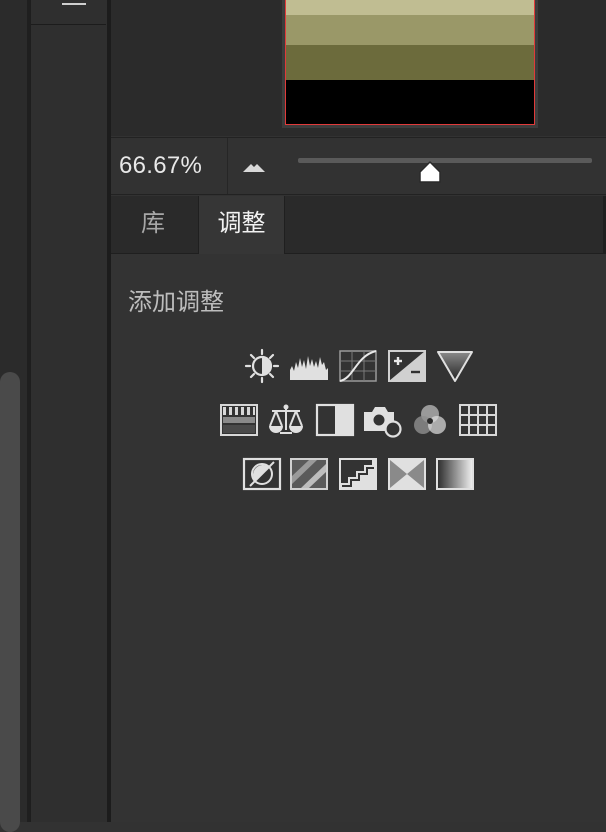 The image size is (606, 832). What do you see at coordinates (358, 166) in the screenshot?
I see `zoom-bar: 66.67%` at bounding box center [358, 166].